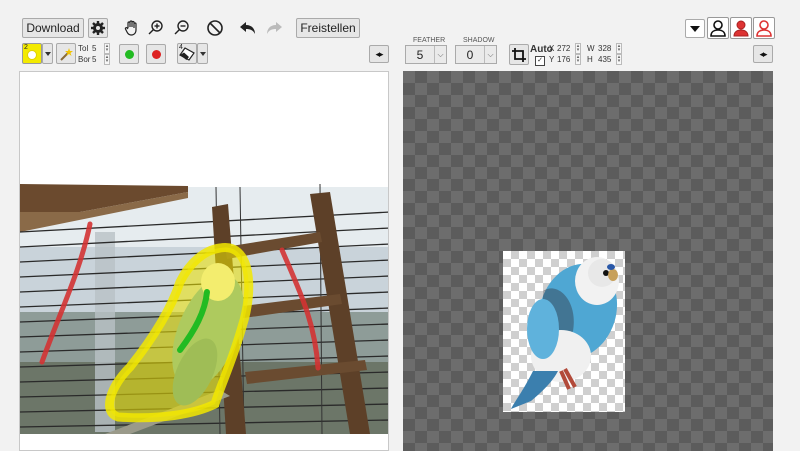 Image resolution: width=800 pixels, height=451 pixels. I want to click on crop-x-label: X, so click(552, 48).